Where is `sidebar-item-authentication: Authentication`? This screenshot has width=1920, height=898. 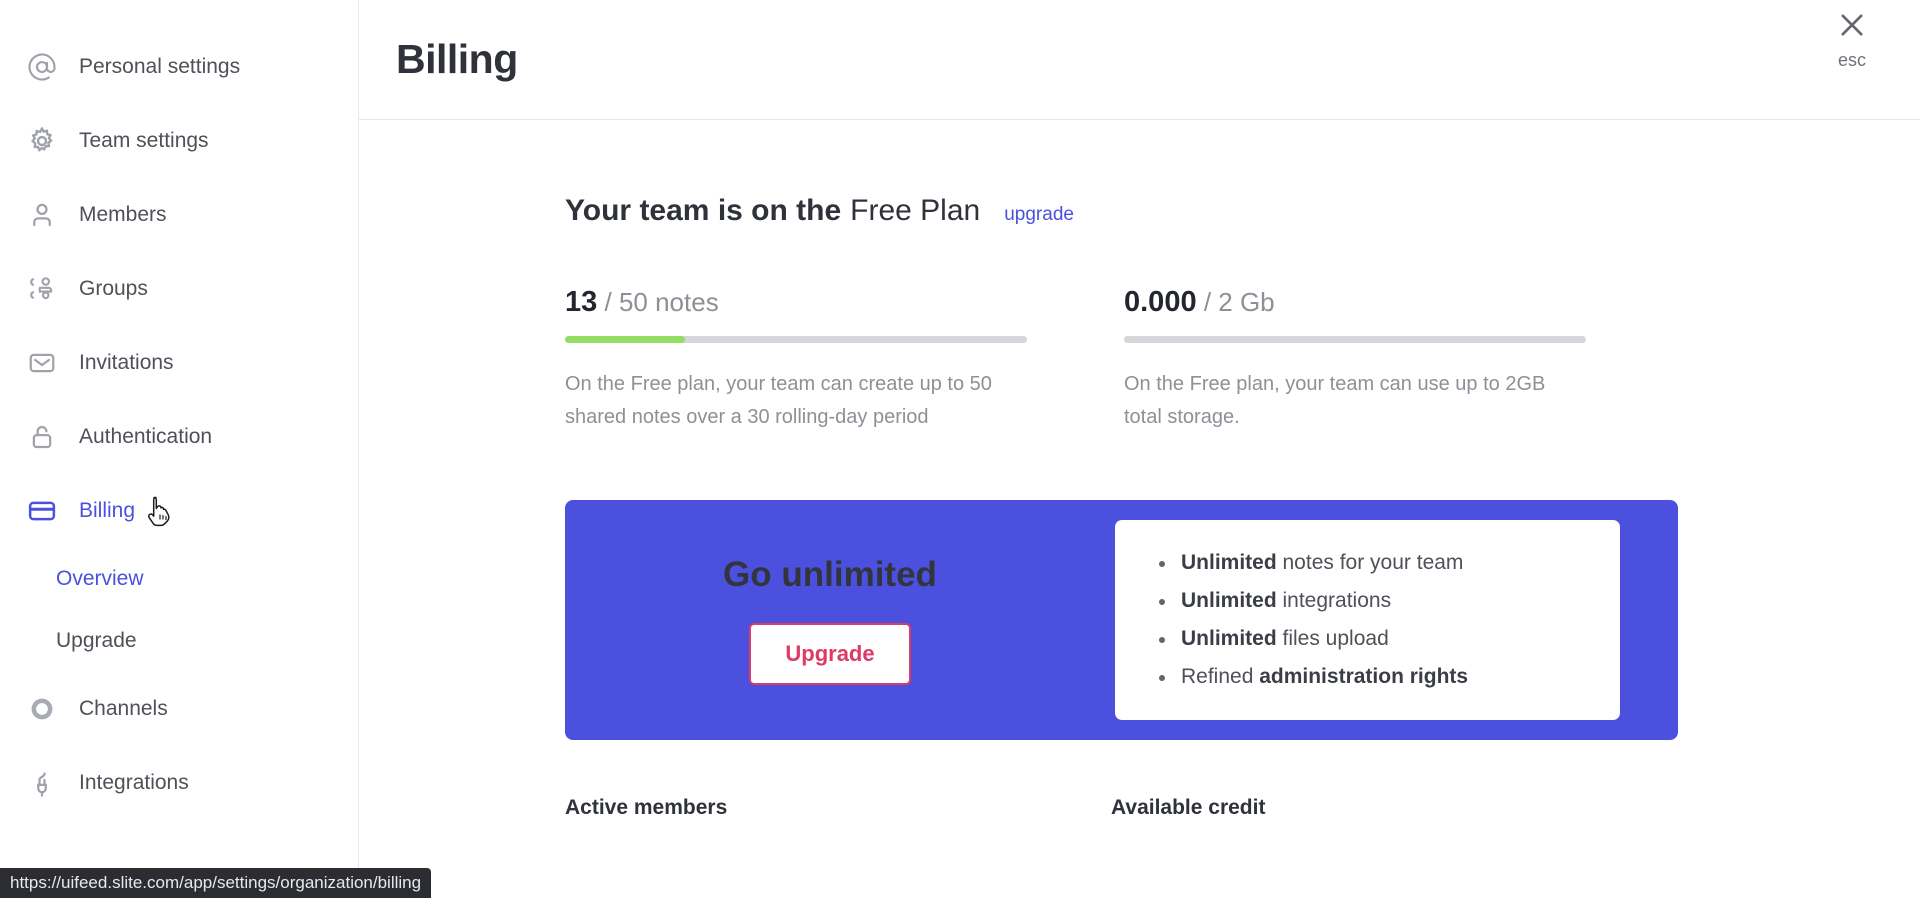 sidebar-item-authentication: Authentication is located at coordinates (179, 437).